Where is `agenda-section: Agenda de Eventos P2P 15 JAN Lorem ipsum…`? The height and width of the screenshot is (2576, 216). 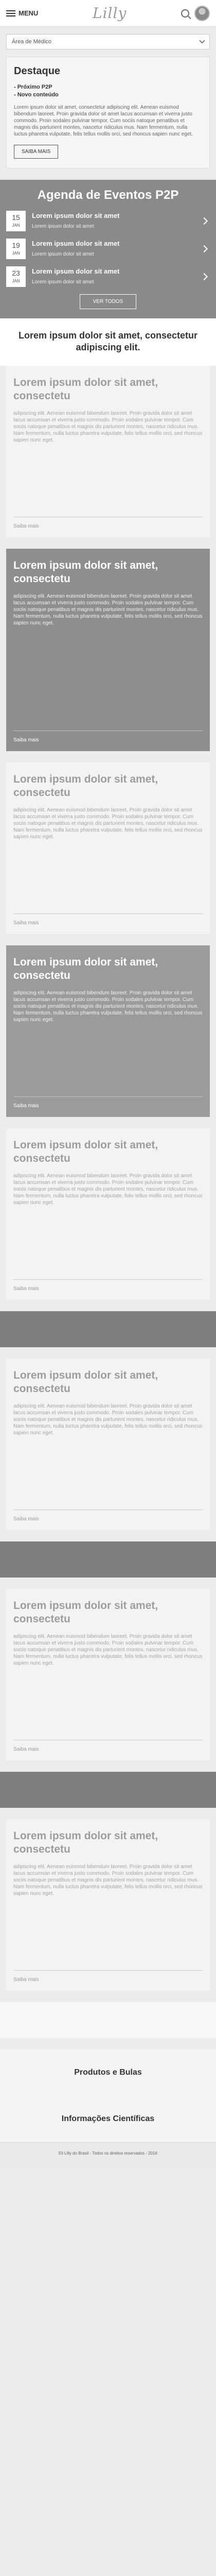
agenda-section: Agenda de Eventos P2P 15 JAN Lorem ipsum… is located at coordinates (108, 249).